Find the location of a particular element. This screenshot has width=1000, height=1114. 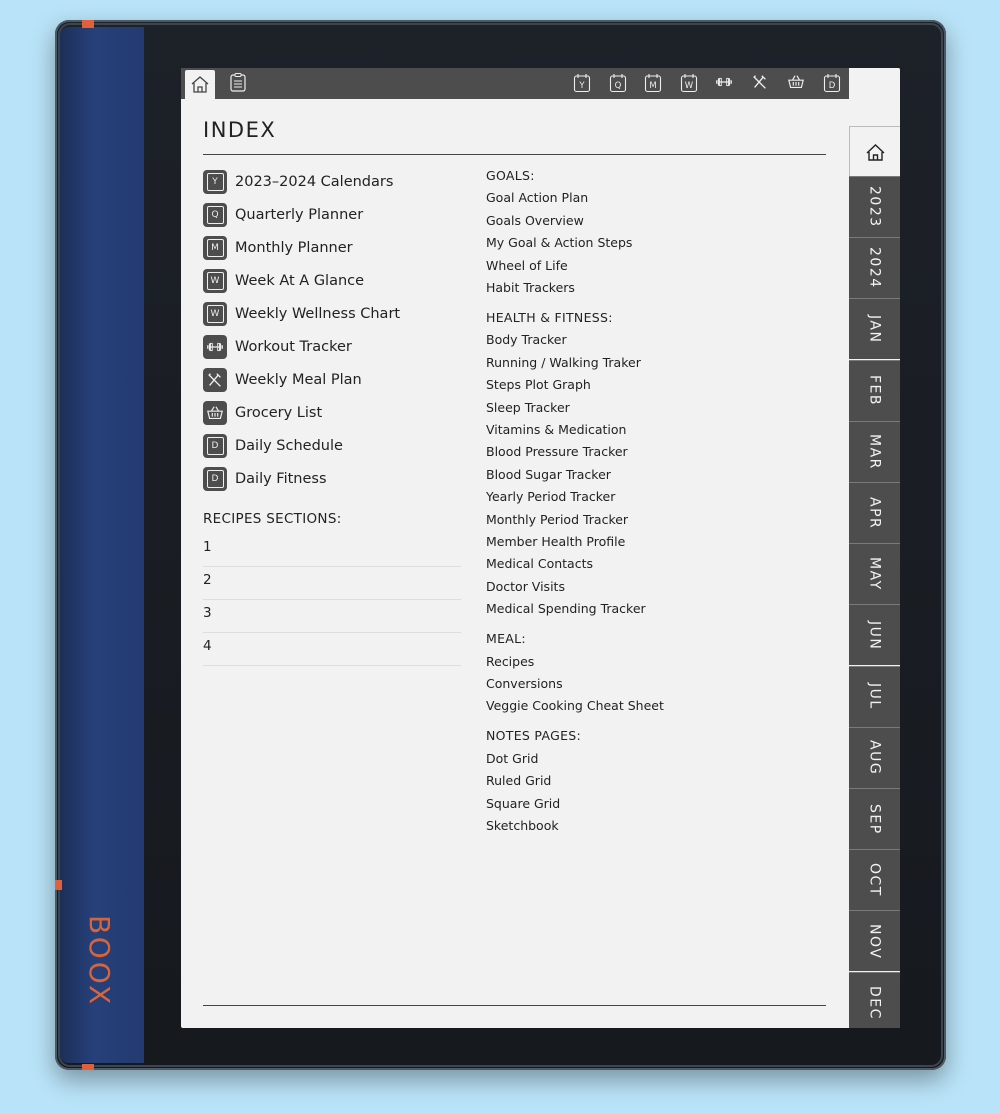

side-tab-jun: JUN is located at coordinates (874, 635).